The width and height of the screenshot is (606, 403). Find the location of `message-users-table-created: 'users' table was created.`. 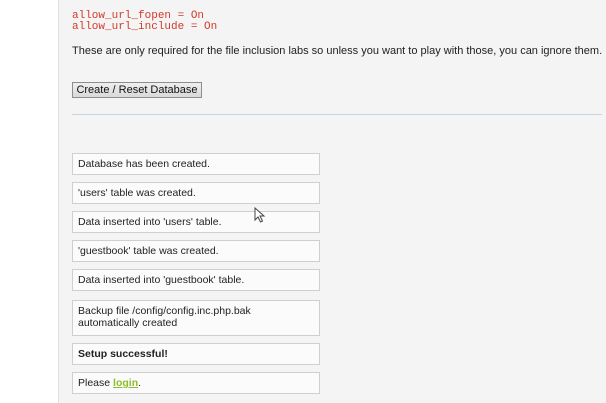

message-users-table-created: 'users' table was created. is located at coordinates (196, 193).